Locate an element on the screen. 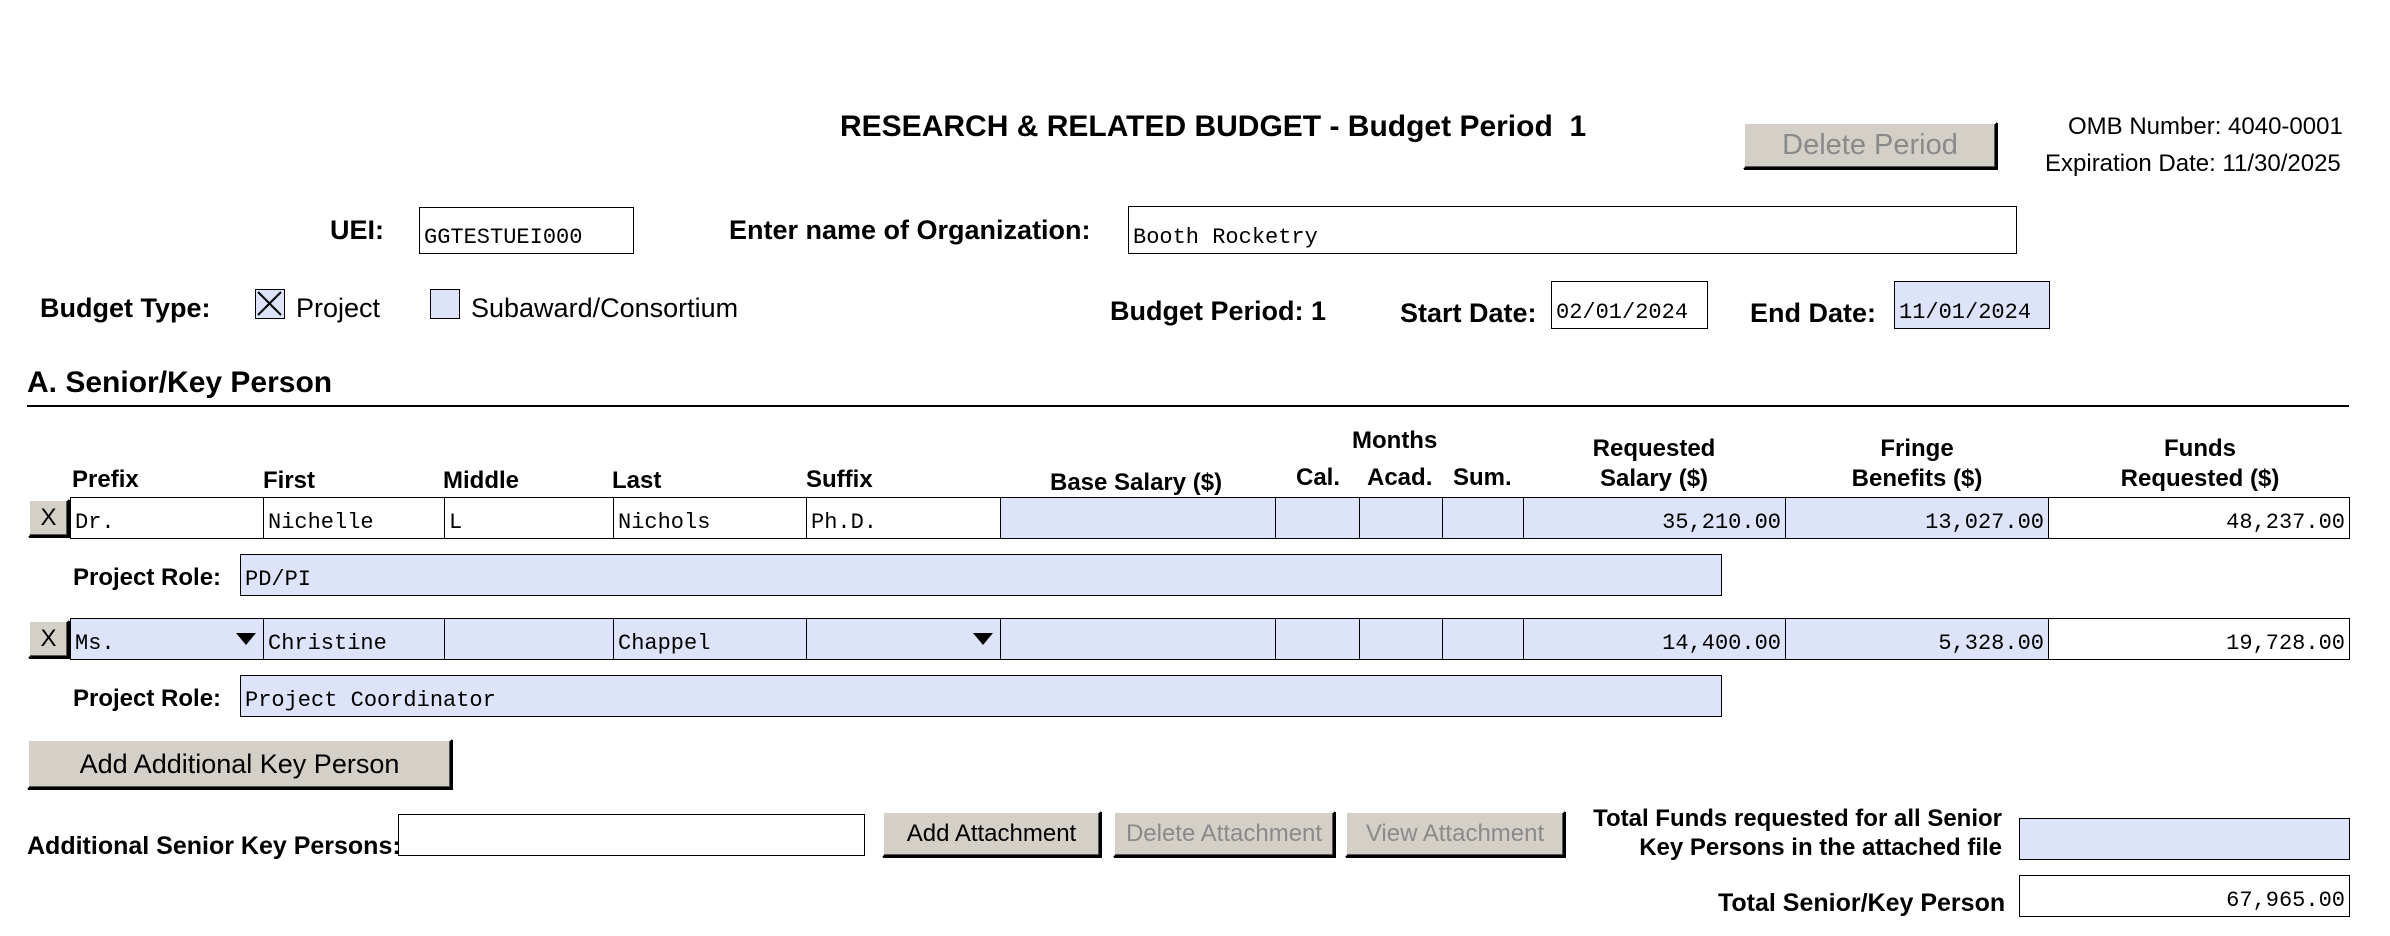 The width and height of the screenshot is (2390, 936). project-checkbox is located at coordinates (270, 304).